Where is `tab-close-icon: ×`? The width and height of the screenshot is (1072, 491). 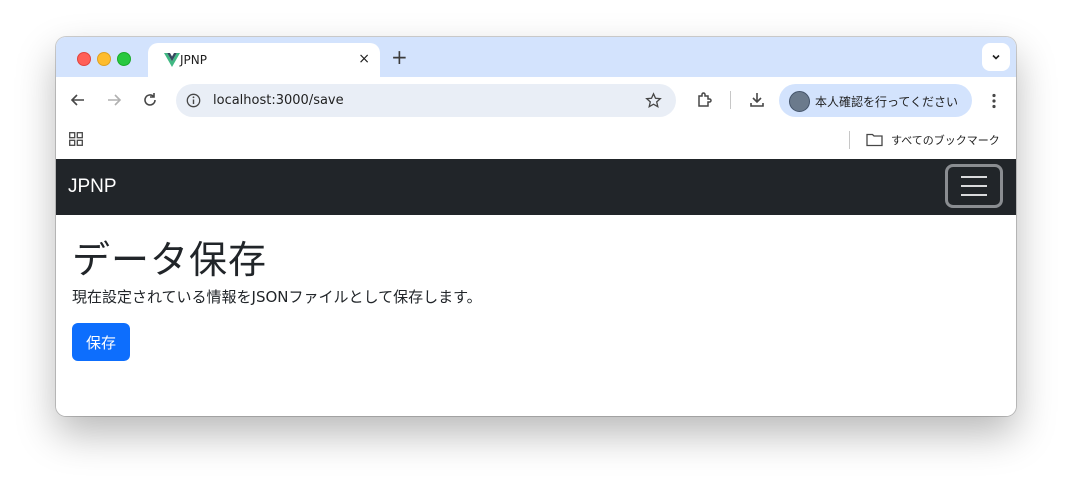
tab-close-icon: × is located at coordinates (364, 59).